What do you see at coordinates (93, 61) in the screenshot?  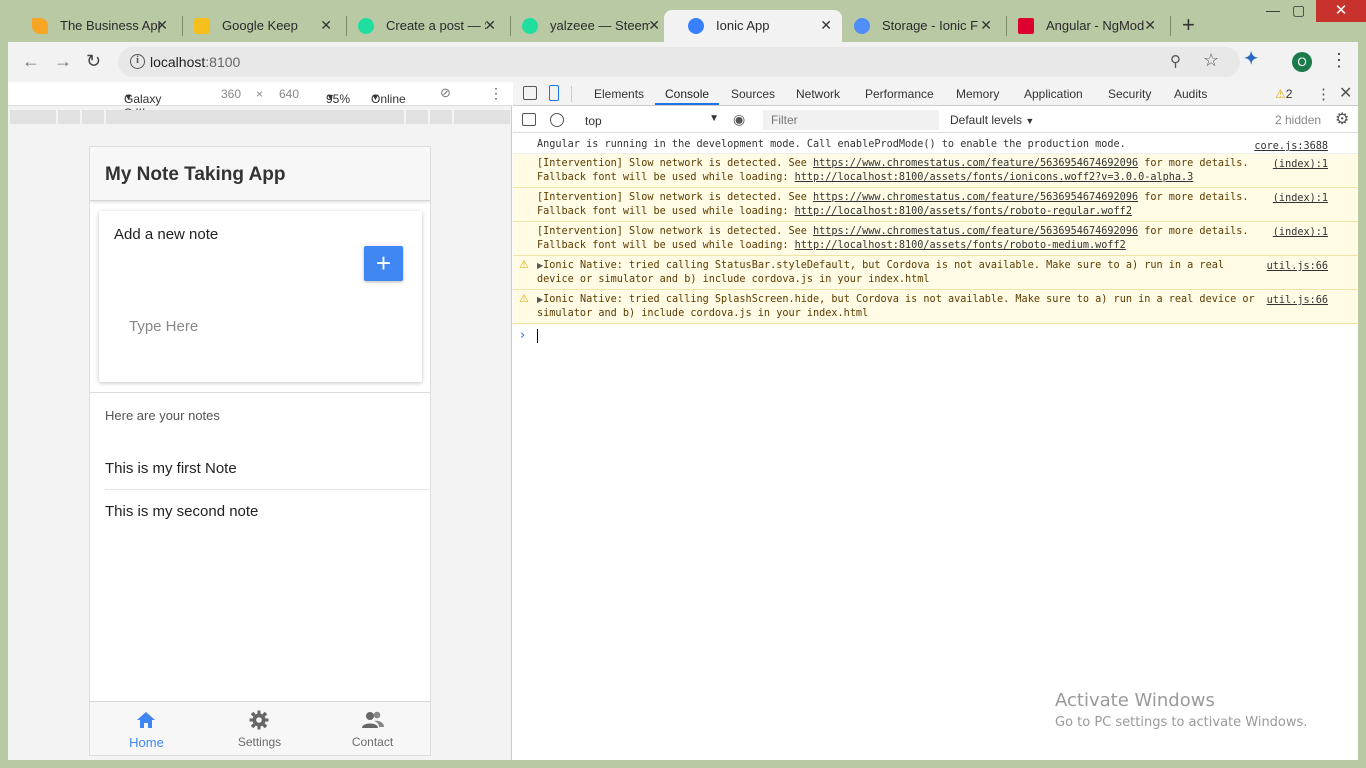 I see `reload-button: ↻` at bounding box center [93, 61].